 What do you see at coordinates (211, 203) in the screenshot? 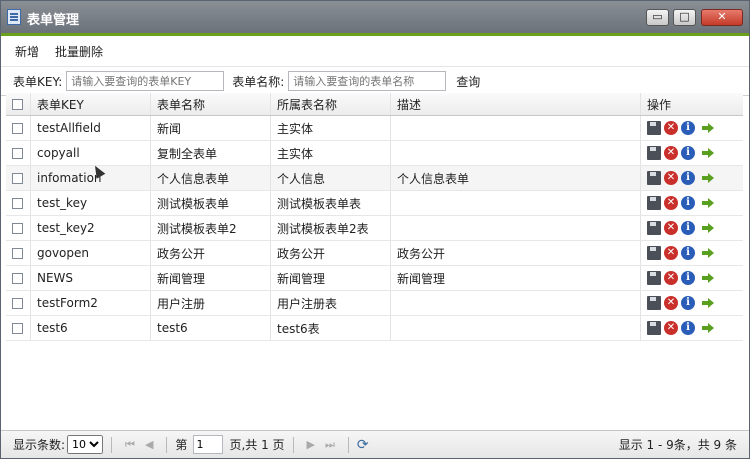
I see `form-name-cell: 测试模板表单` at bounding box center [211, 203].